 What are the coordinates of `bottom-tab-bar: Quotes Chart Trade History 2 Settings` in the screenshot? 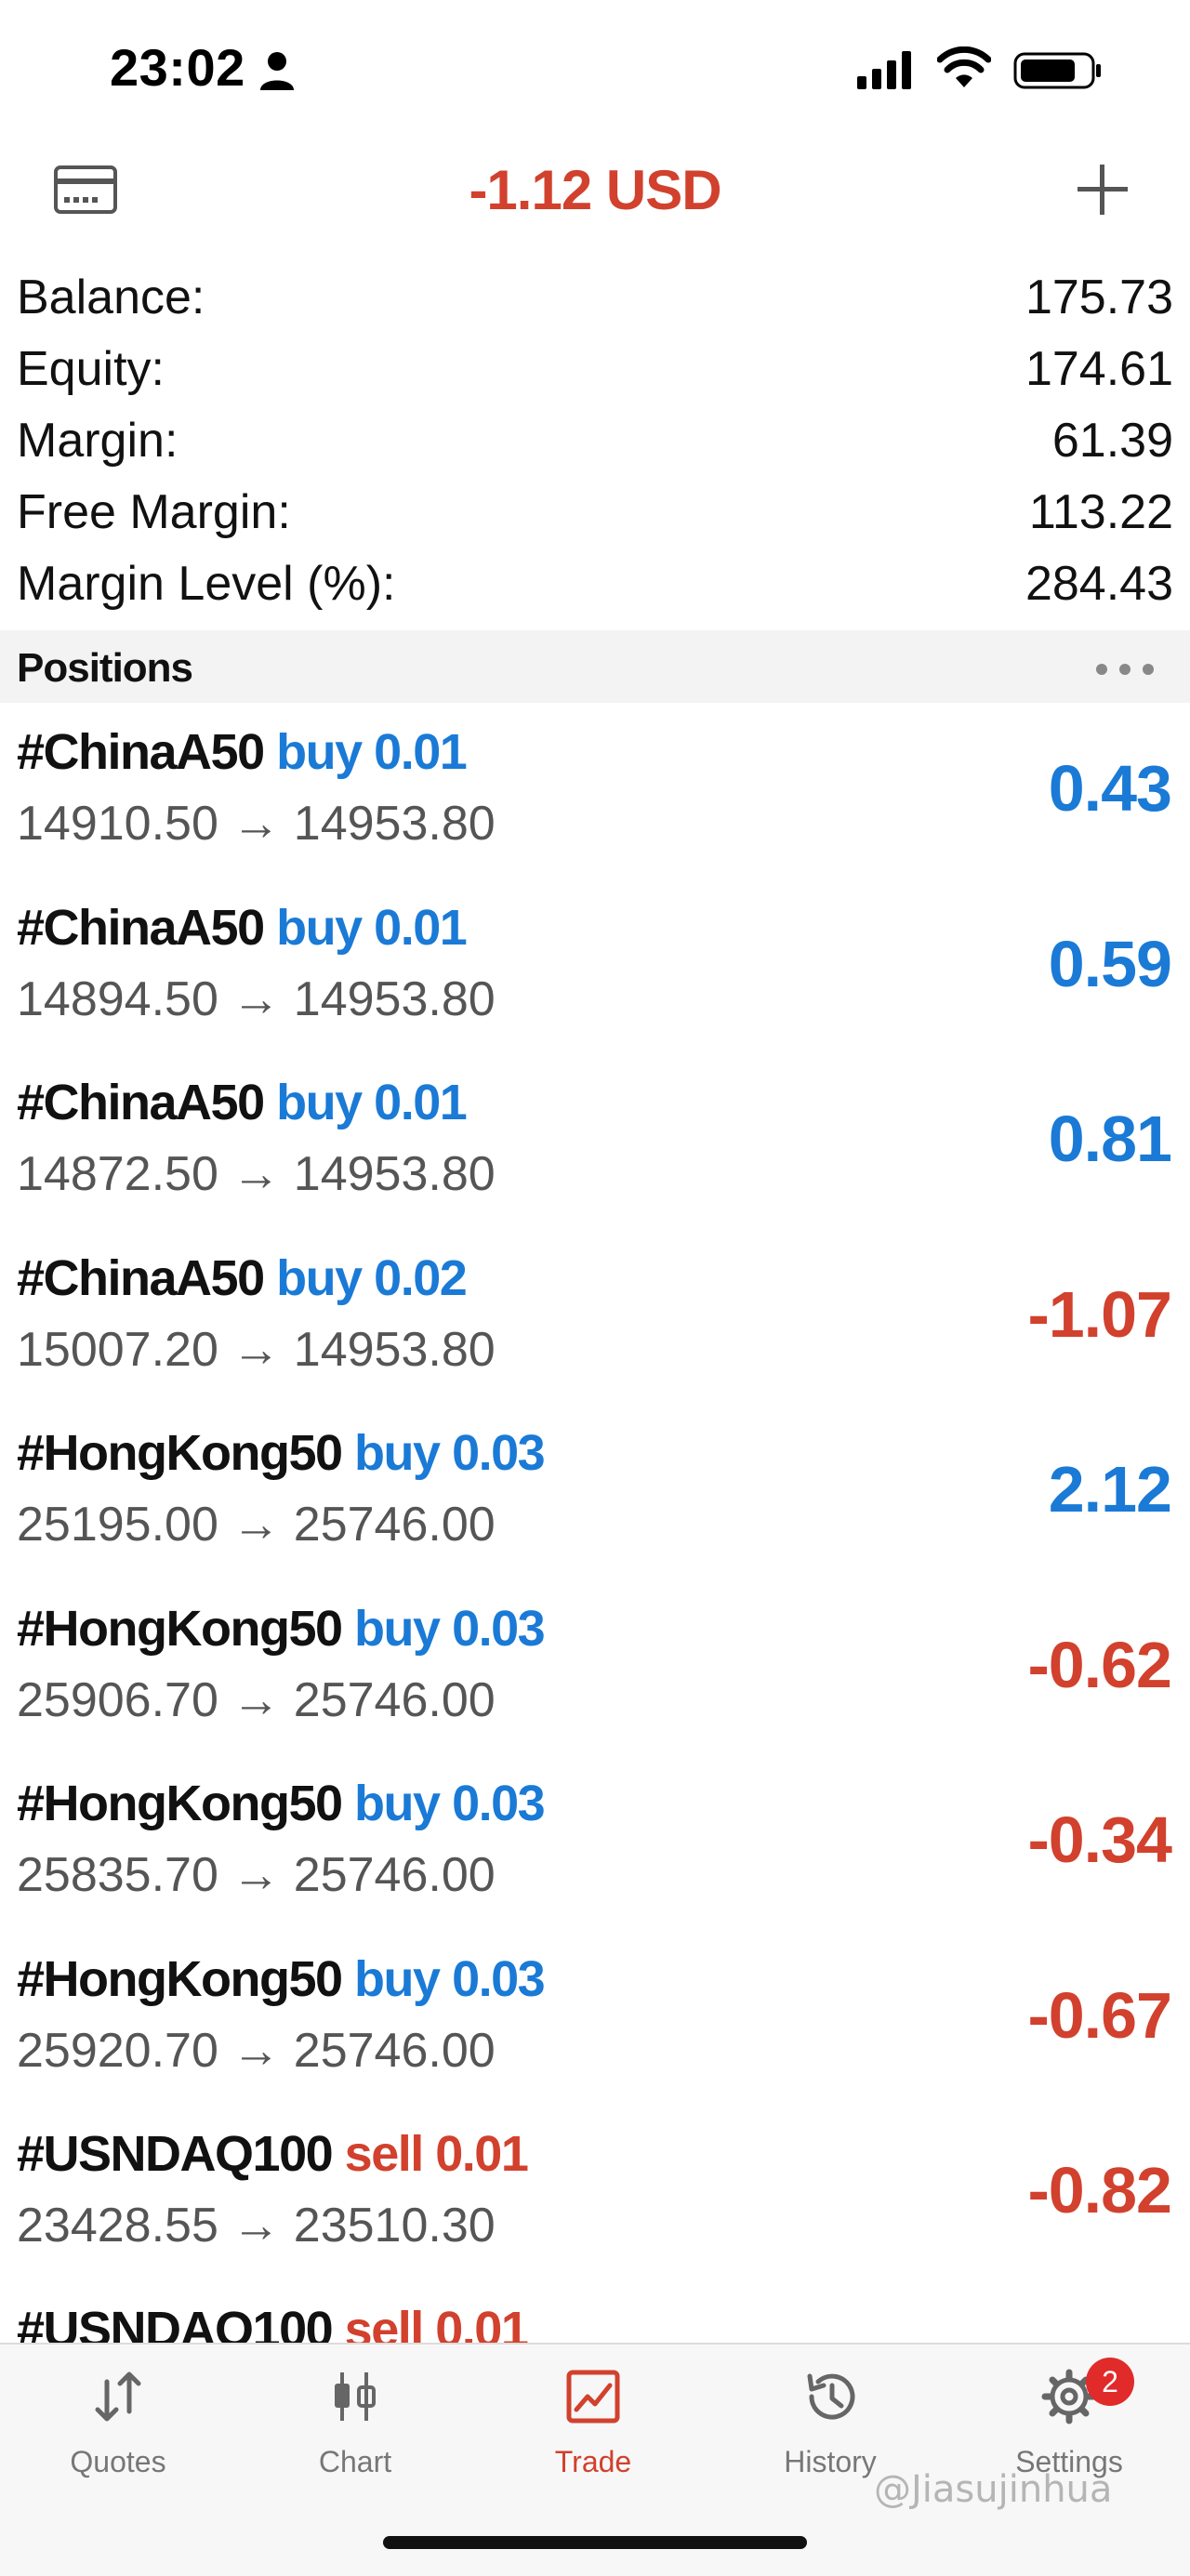 It's located at (595, 2459).